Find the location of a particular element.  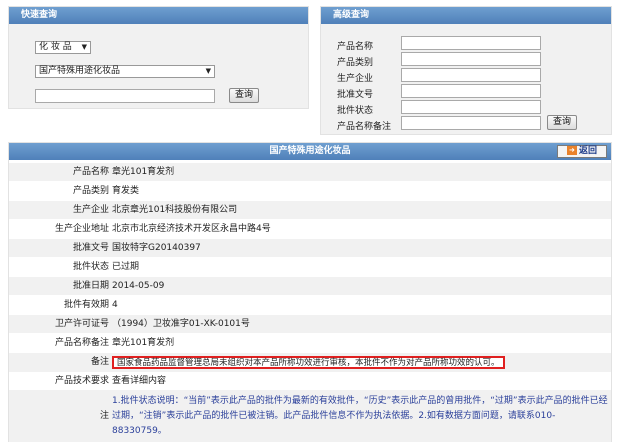

row-key: 备注 is located at coordinates (99, 362).